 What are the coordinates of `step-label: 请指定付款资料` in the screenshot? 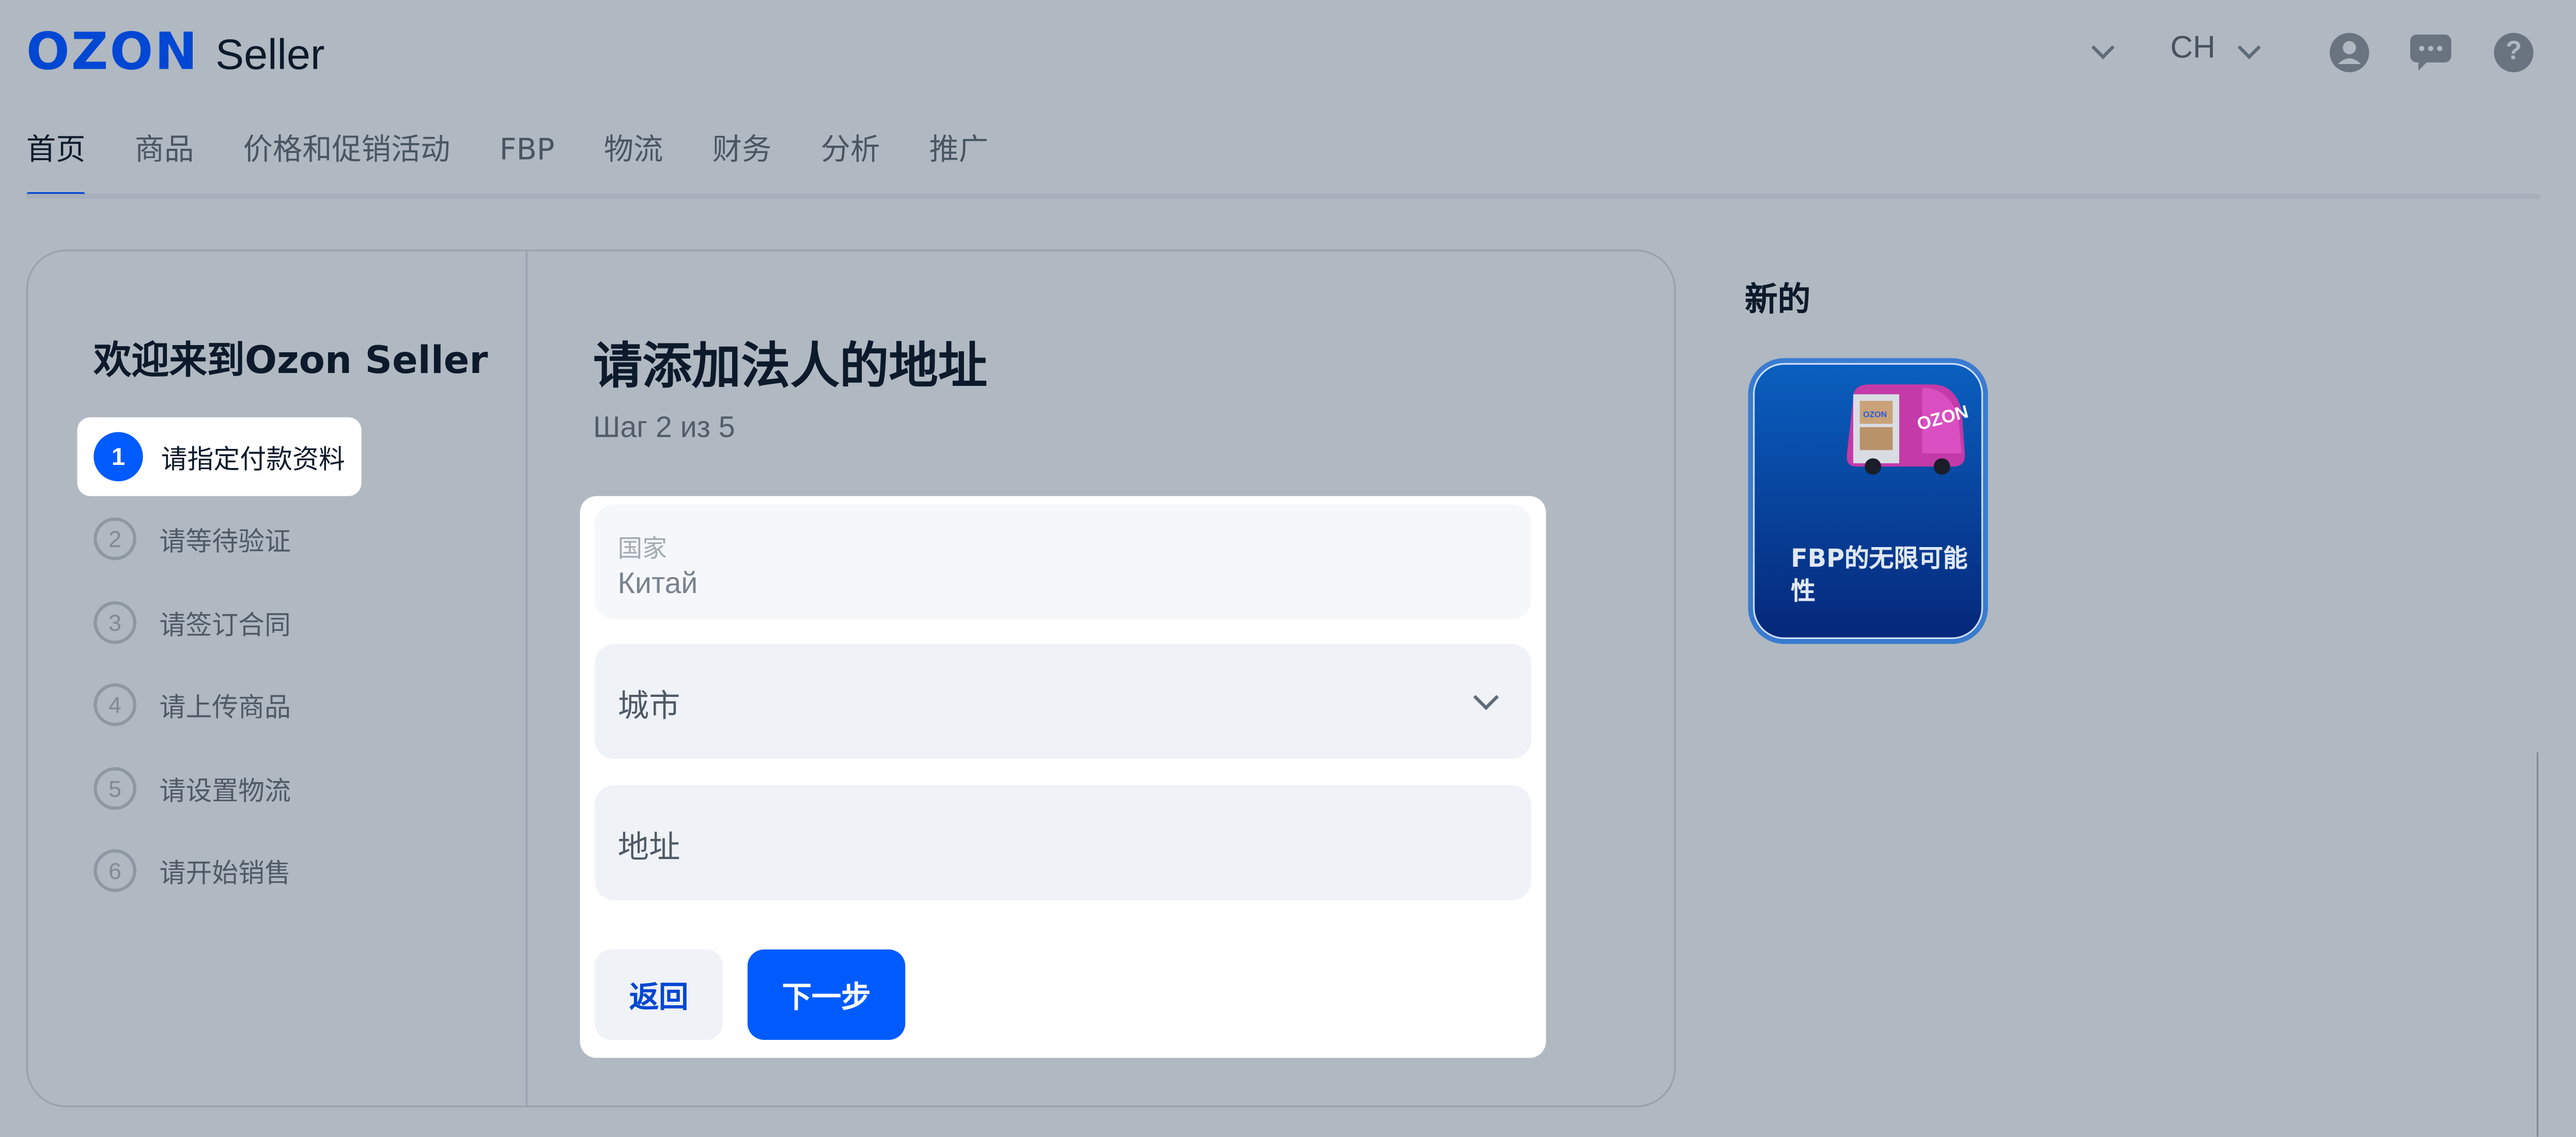 It's located at (253, 459).